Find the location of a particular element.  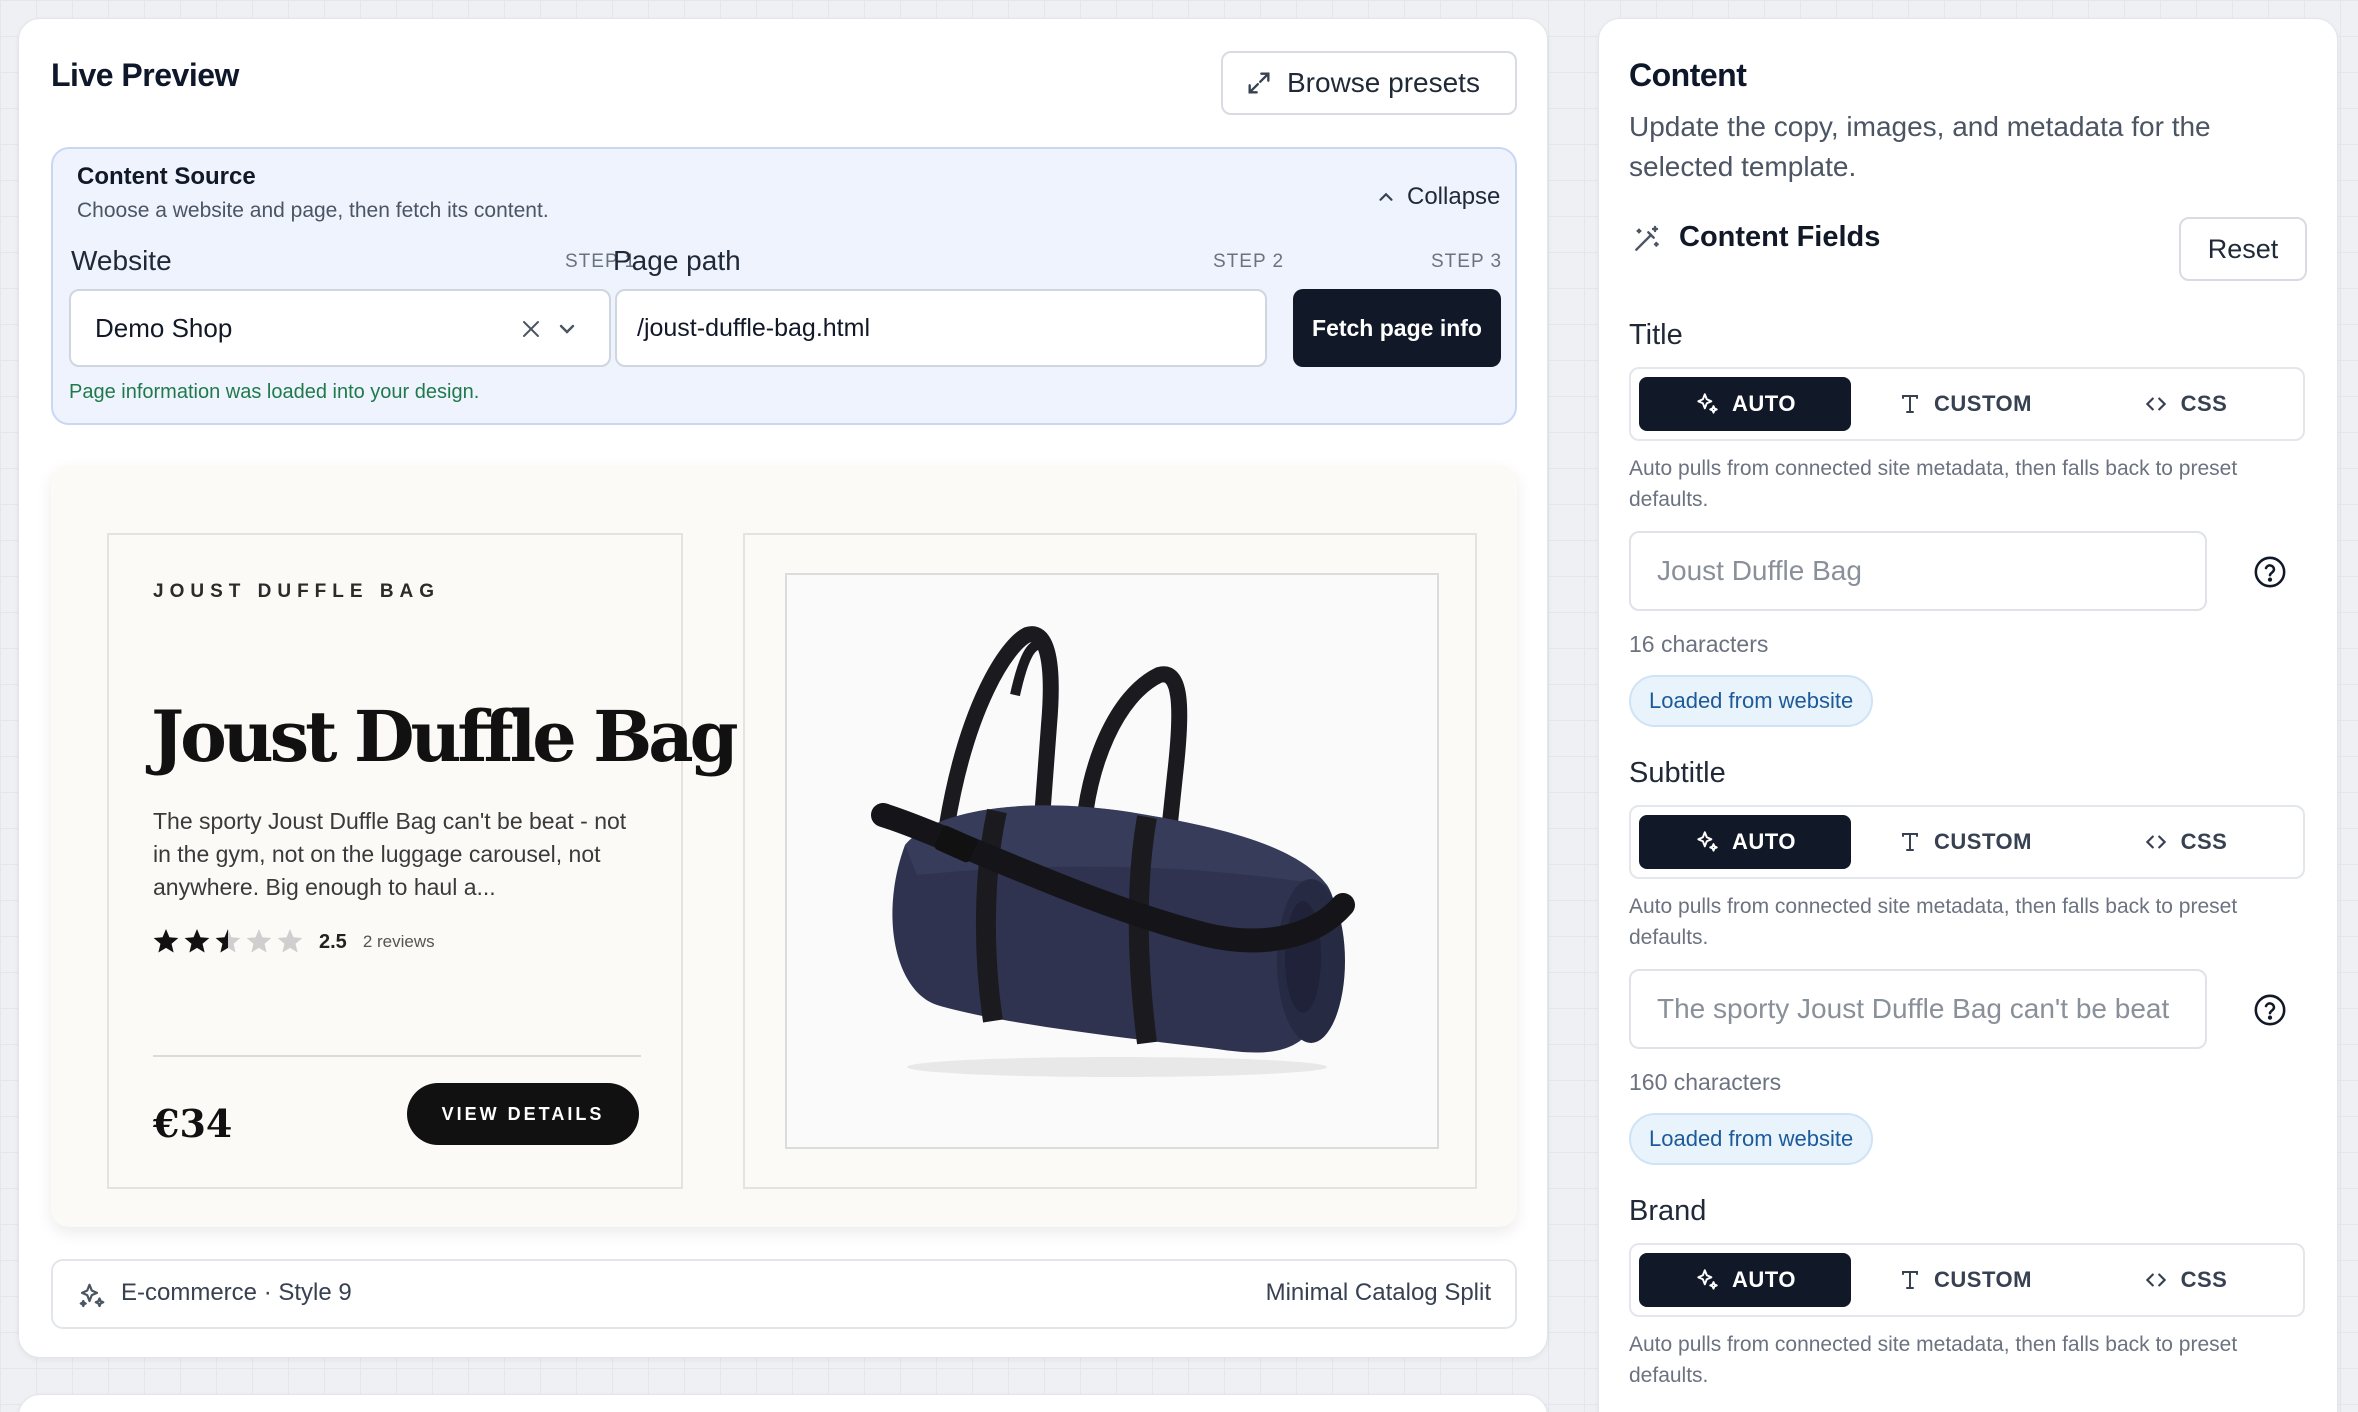

content-title: Content is located at coordinates (1688, 75).